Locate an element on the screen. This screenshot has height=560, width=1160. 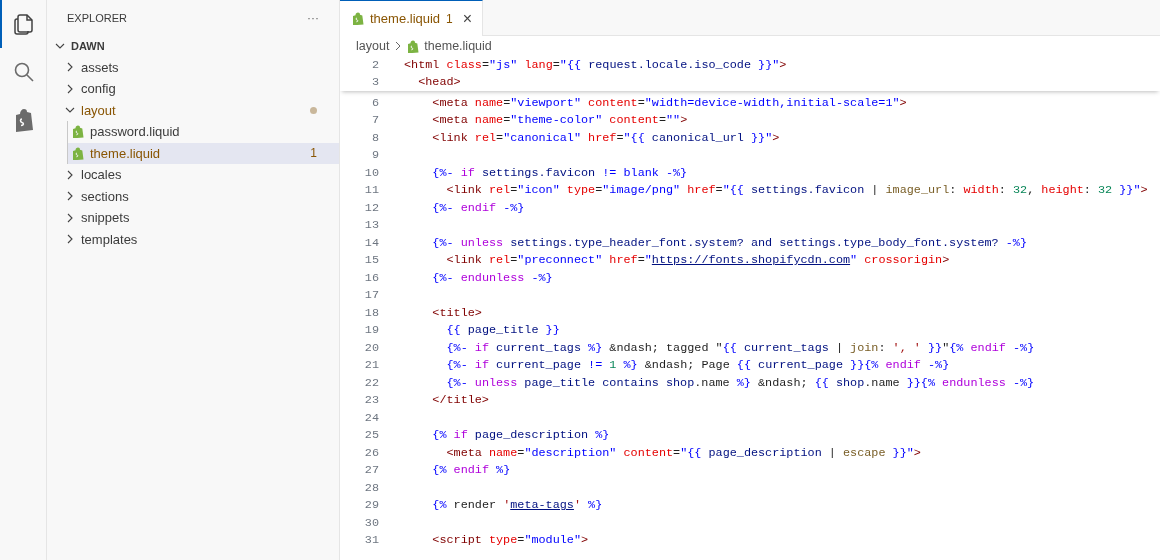
breadcrumb-item: theme.liquid is located at coordinates (458, 46).